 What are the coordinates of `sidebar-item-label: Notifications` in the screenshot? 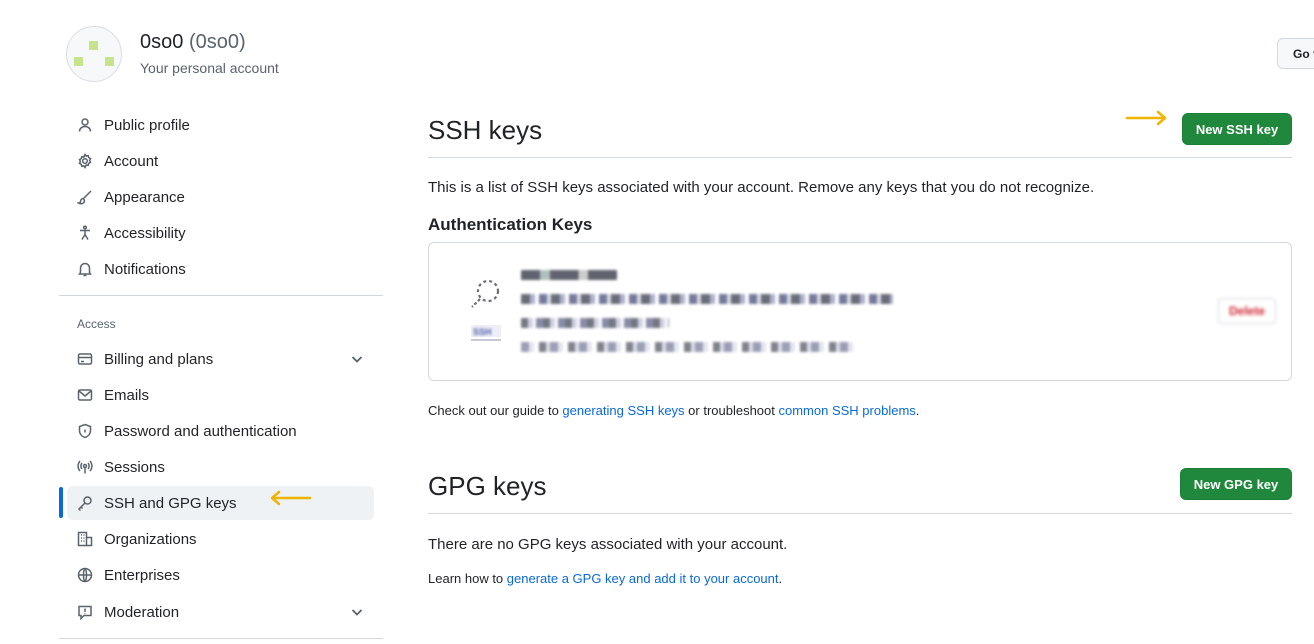 It's located at (145, 269).